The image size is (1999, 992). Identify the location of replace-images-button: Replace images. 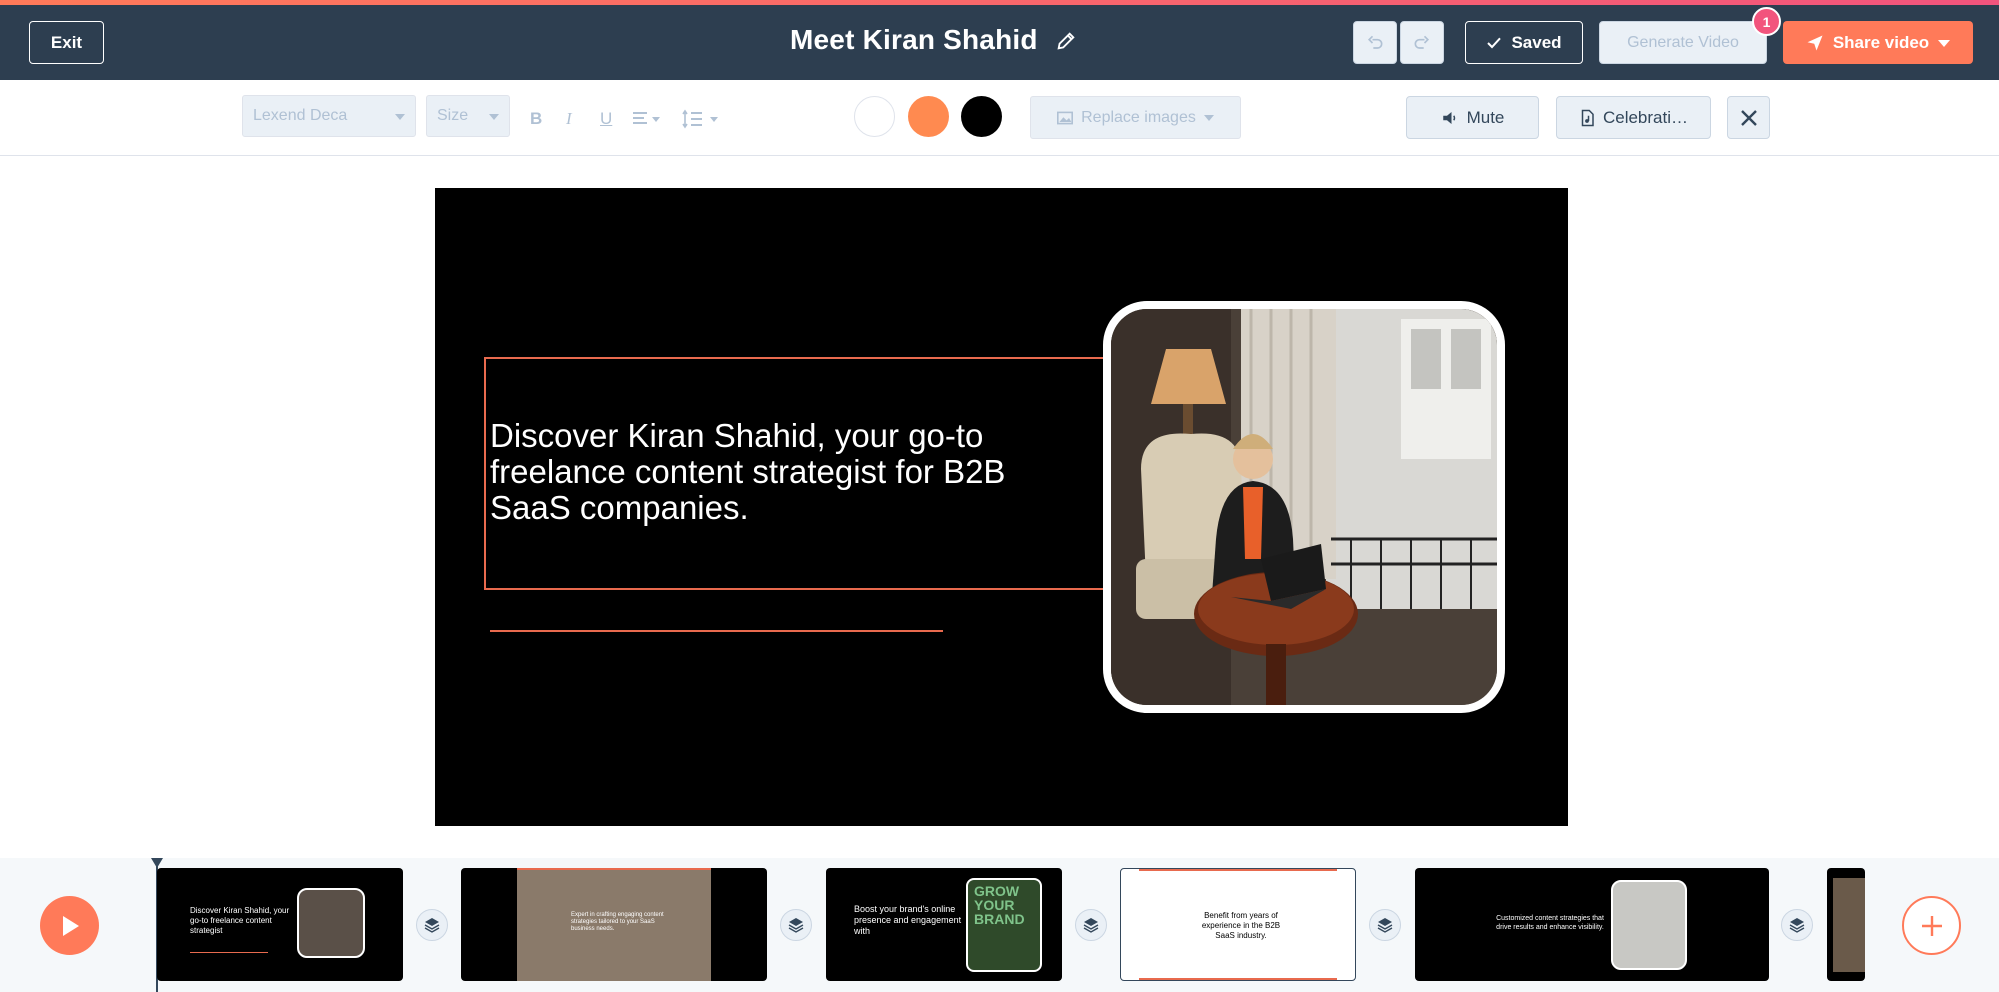
(1135, 117).